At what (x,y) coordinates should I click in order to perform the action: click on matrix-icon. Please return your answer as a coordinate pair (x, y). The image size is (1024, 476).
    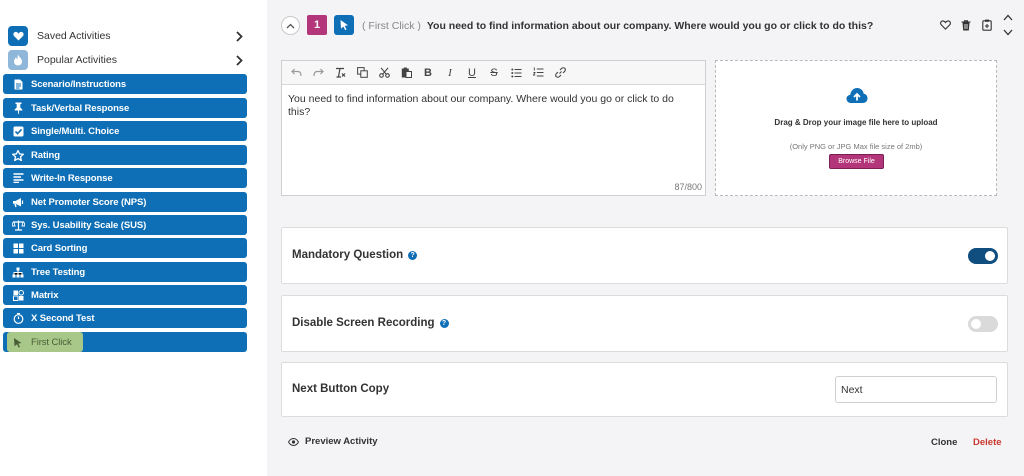
    Looking at the image, I should click on (18, 295).